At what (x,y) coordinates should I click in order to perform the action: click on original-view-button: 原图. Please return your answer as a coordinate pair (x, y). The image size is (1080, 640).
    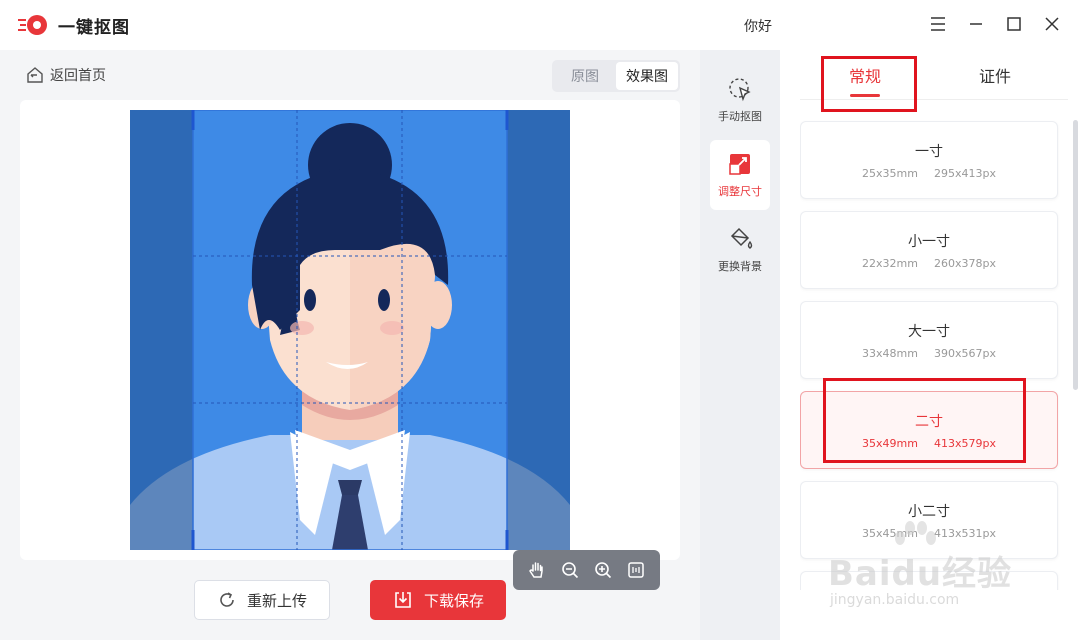
    Looking at the image, I should click on (585, 76).